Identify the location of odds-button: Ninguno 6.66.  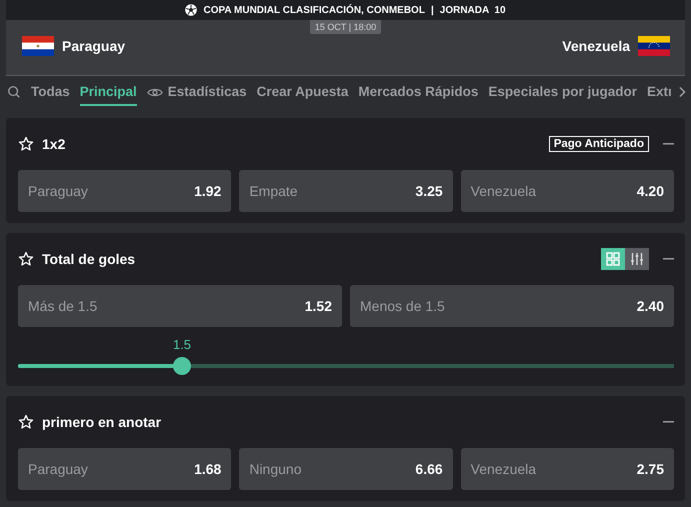
(346, 469).